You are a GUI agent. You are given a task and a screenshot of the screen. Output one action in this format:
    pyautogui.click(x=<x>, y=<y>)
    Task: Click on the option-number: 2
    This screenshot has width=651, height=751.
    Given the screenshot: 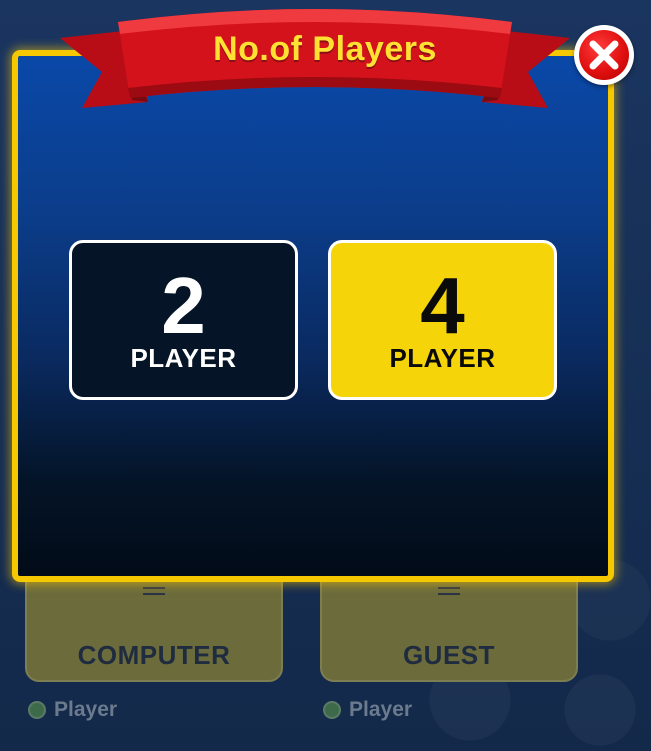 What is the action you would take?
    pyautogui.click(x=183, y=305)
    